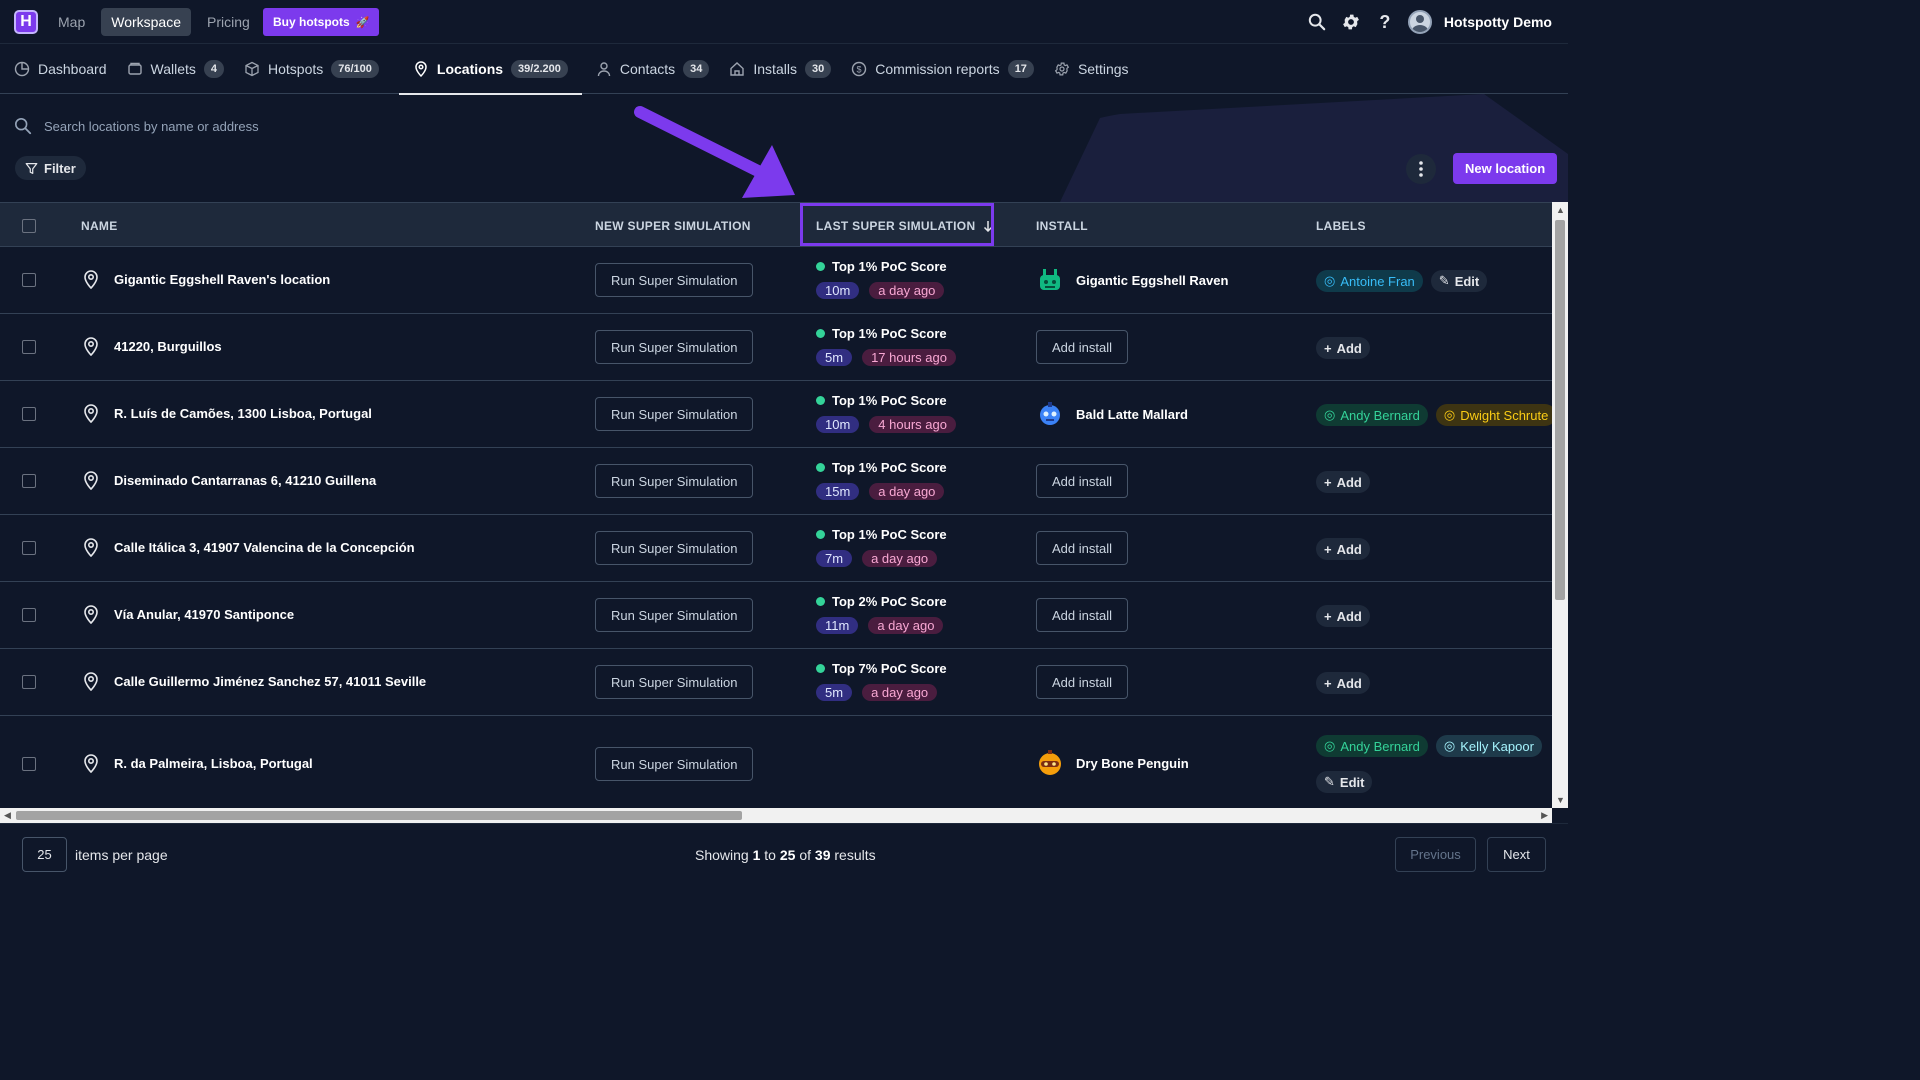  What do you see at coordinates (60, 168) in the screenshot?
I see `filter-label: Filter` at bounding box center [60, 168].